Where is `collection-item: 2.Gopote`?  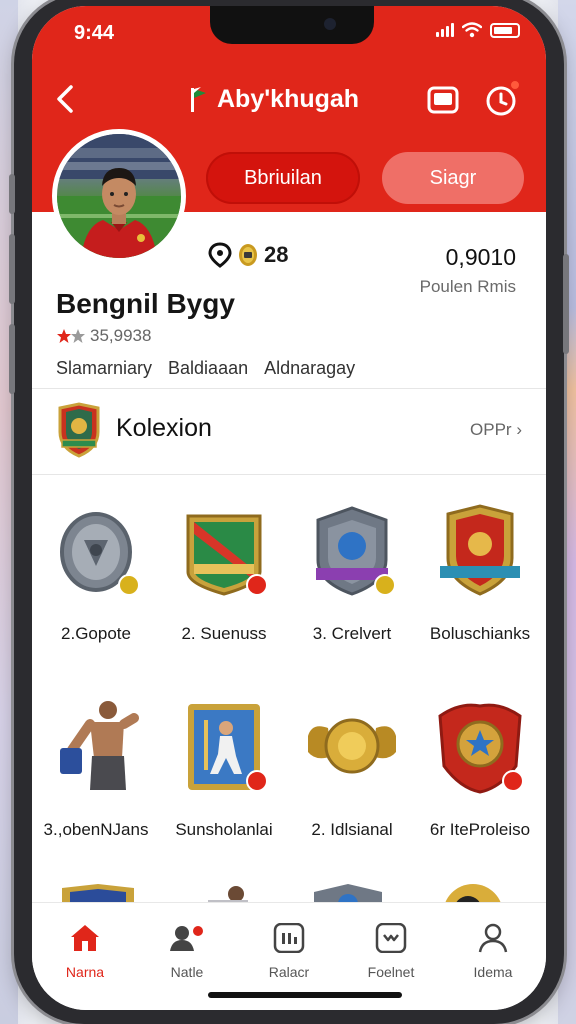
collection-item: 2.Gopote is located at coordinates (96, 572).